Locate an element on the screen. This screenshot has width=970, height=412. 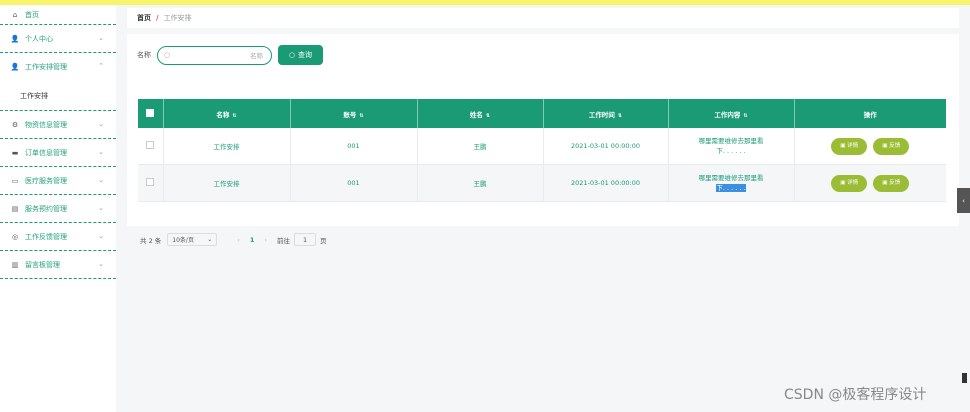
gear-icon: ⚙ is located at coordinates (15, 124).